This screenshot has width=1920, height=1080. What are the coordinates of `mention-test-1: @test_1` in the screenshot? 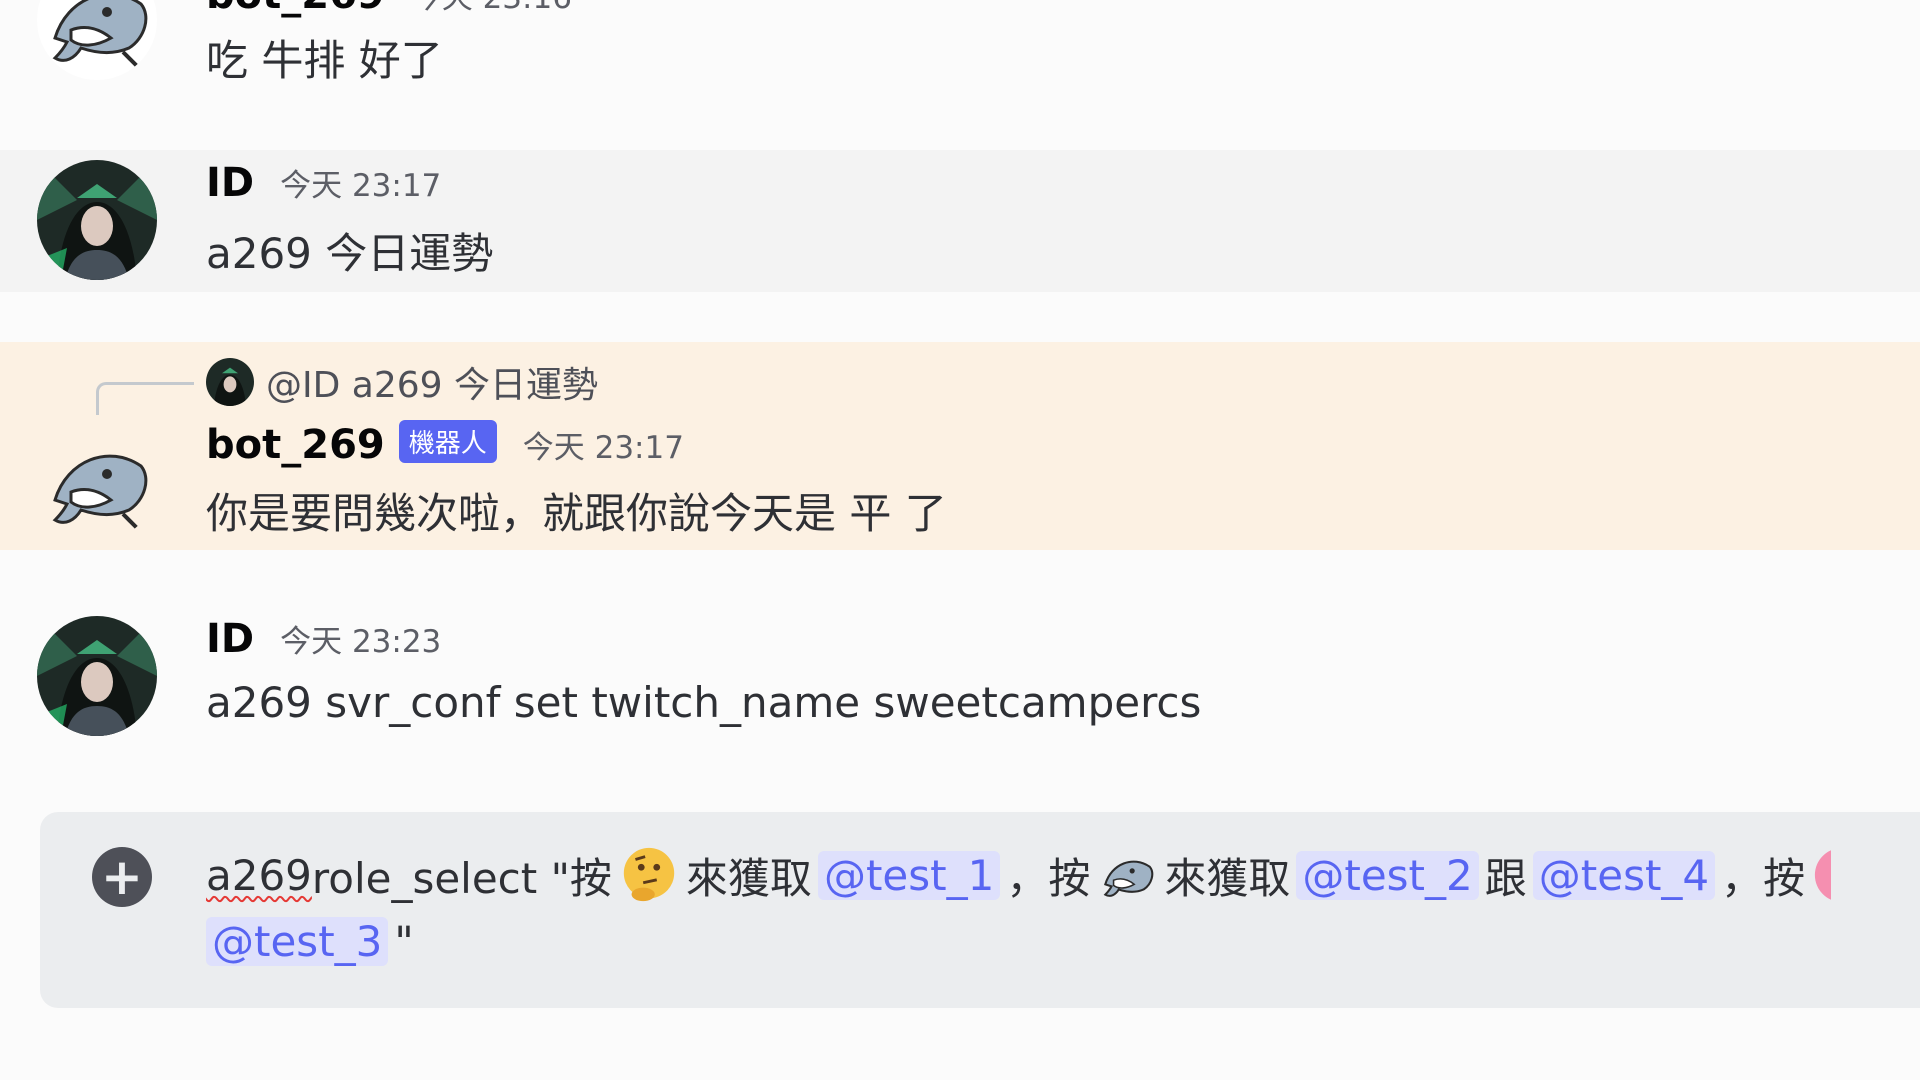 It's located at (909, 875).